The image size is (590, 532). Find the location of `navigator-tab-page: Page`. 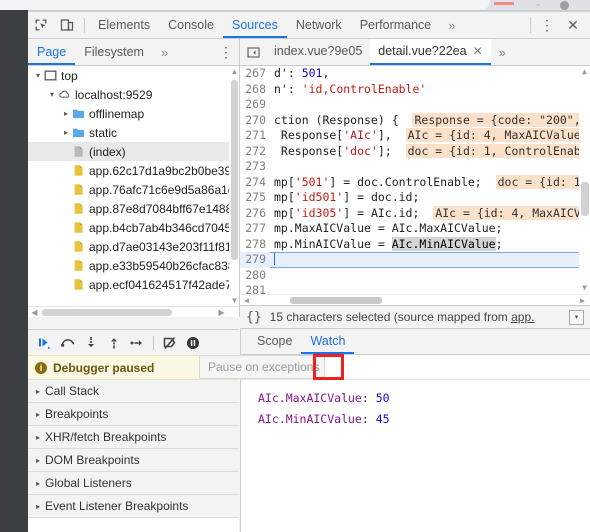

navigator-tab-page: Page is located at coordinates (52, 52).